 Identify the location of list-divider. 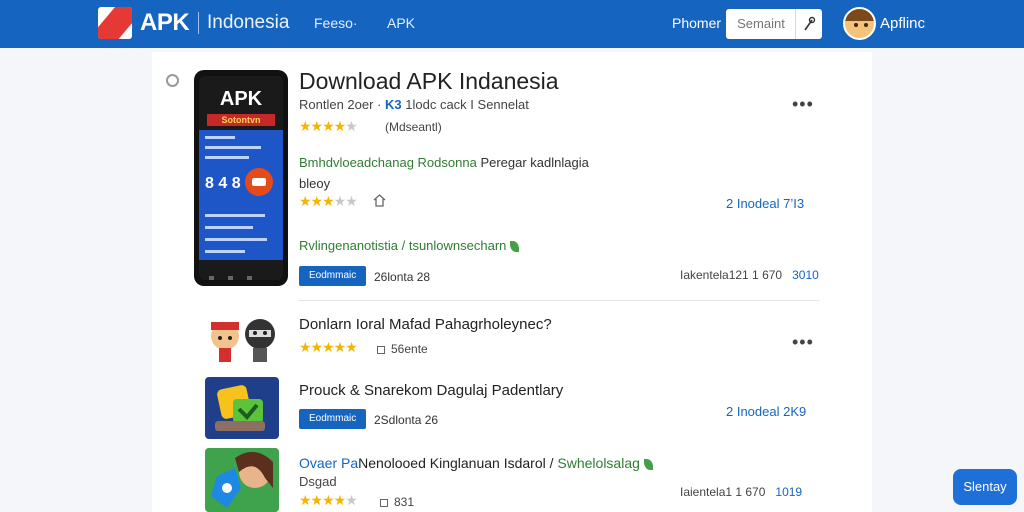
(559, 300).